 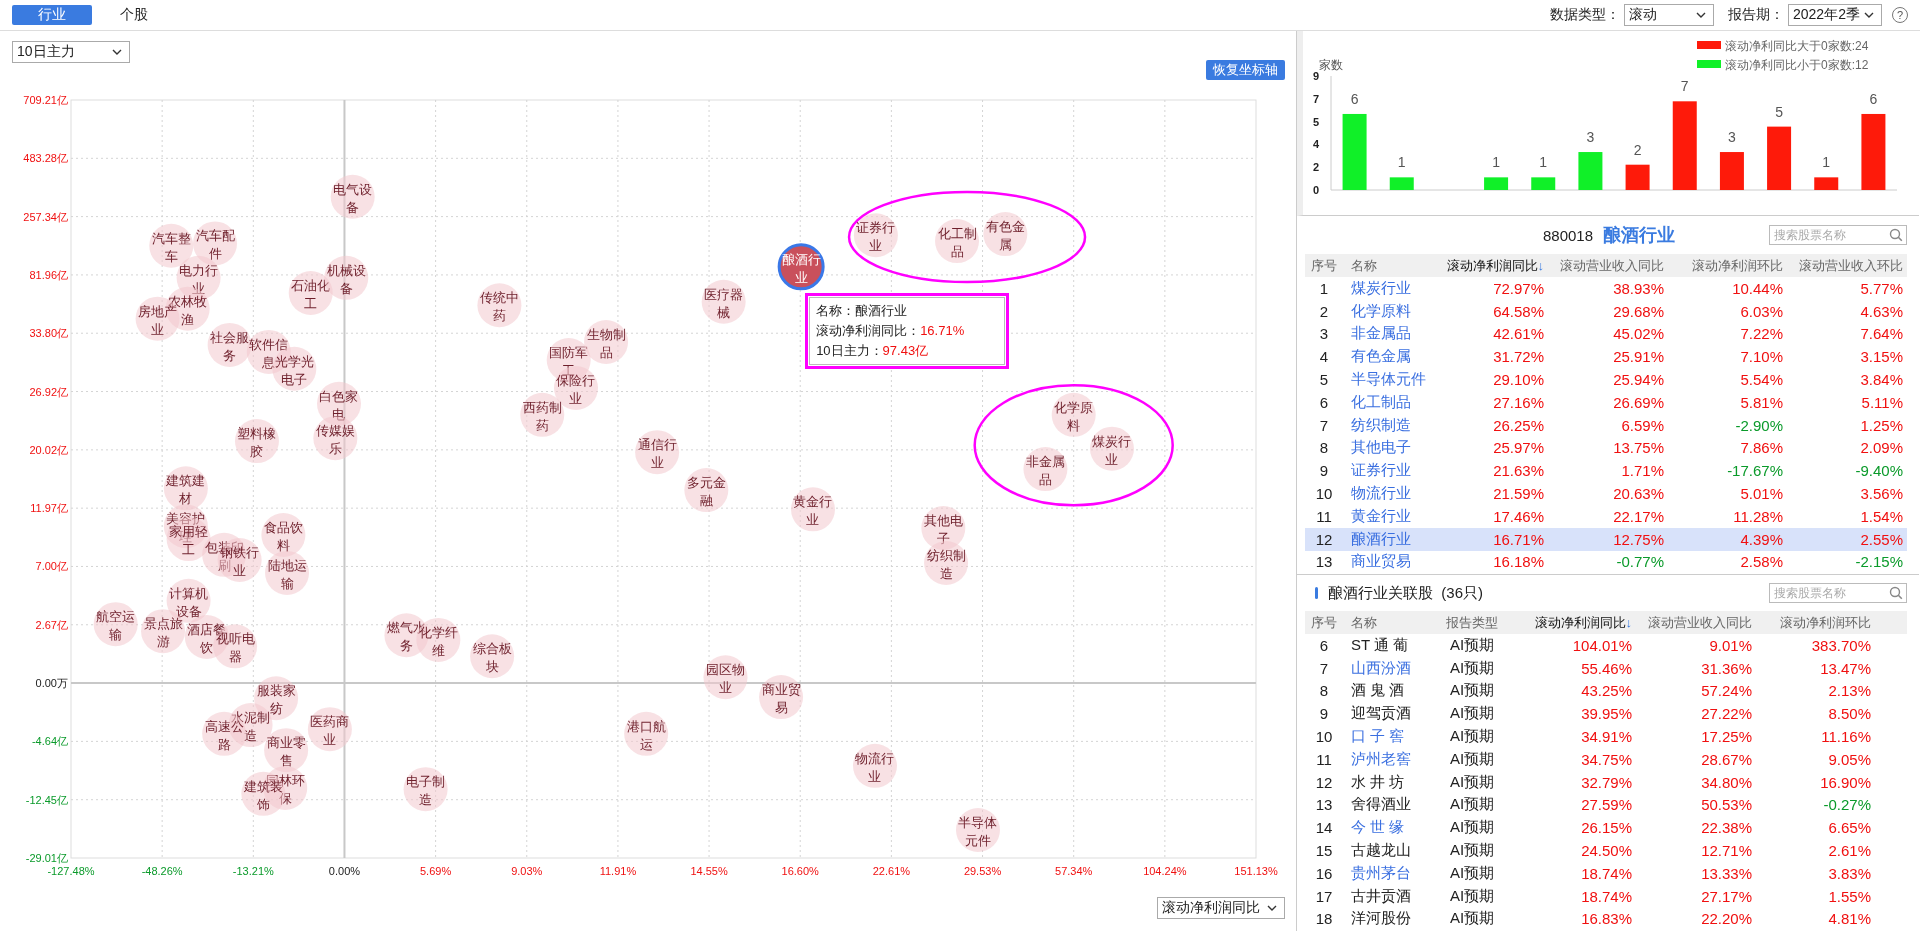 What do you see at coordinates (71, 52) in the screenshot?
I see `dropdown: 10日主力` at bounding box center [71, 52].